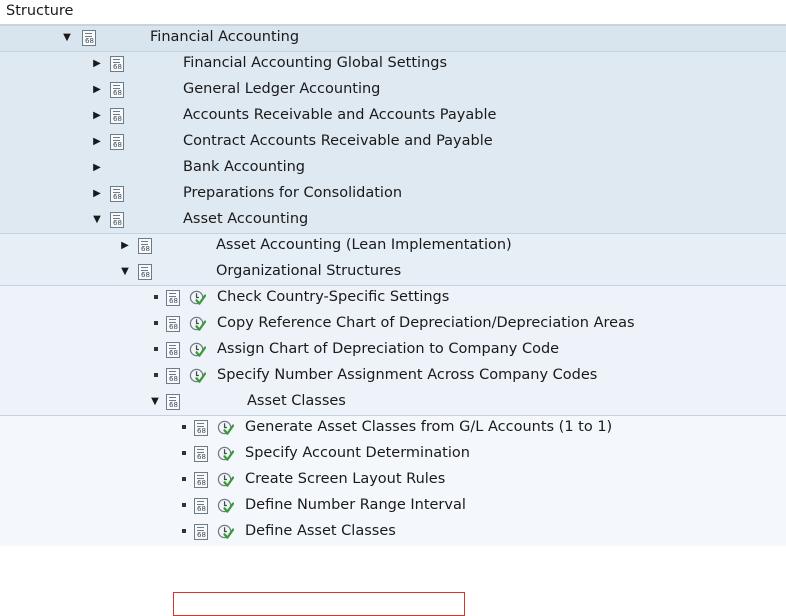 This screenshot has width=786, height=616. Describe the element at coordinates (345, 479) in the screenshot. I see `tree-node-label: Create Screen Layout Rules` at that location.